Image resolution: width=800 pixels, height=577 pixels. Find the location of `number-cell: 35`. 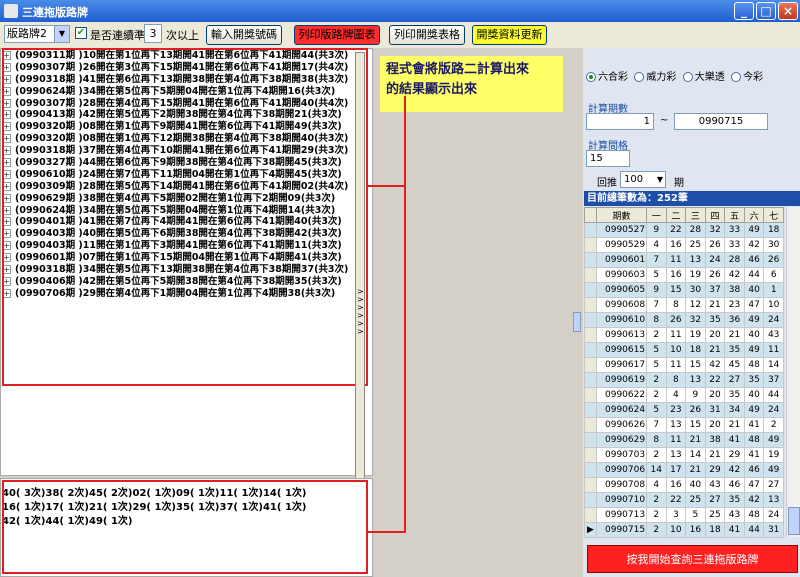

number-cell: 35 is located at coordinates (734, 500).